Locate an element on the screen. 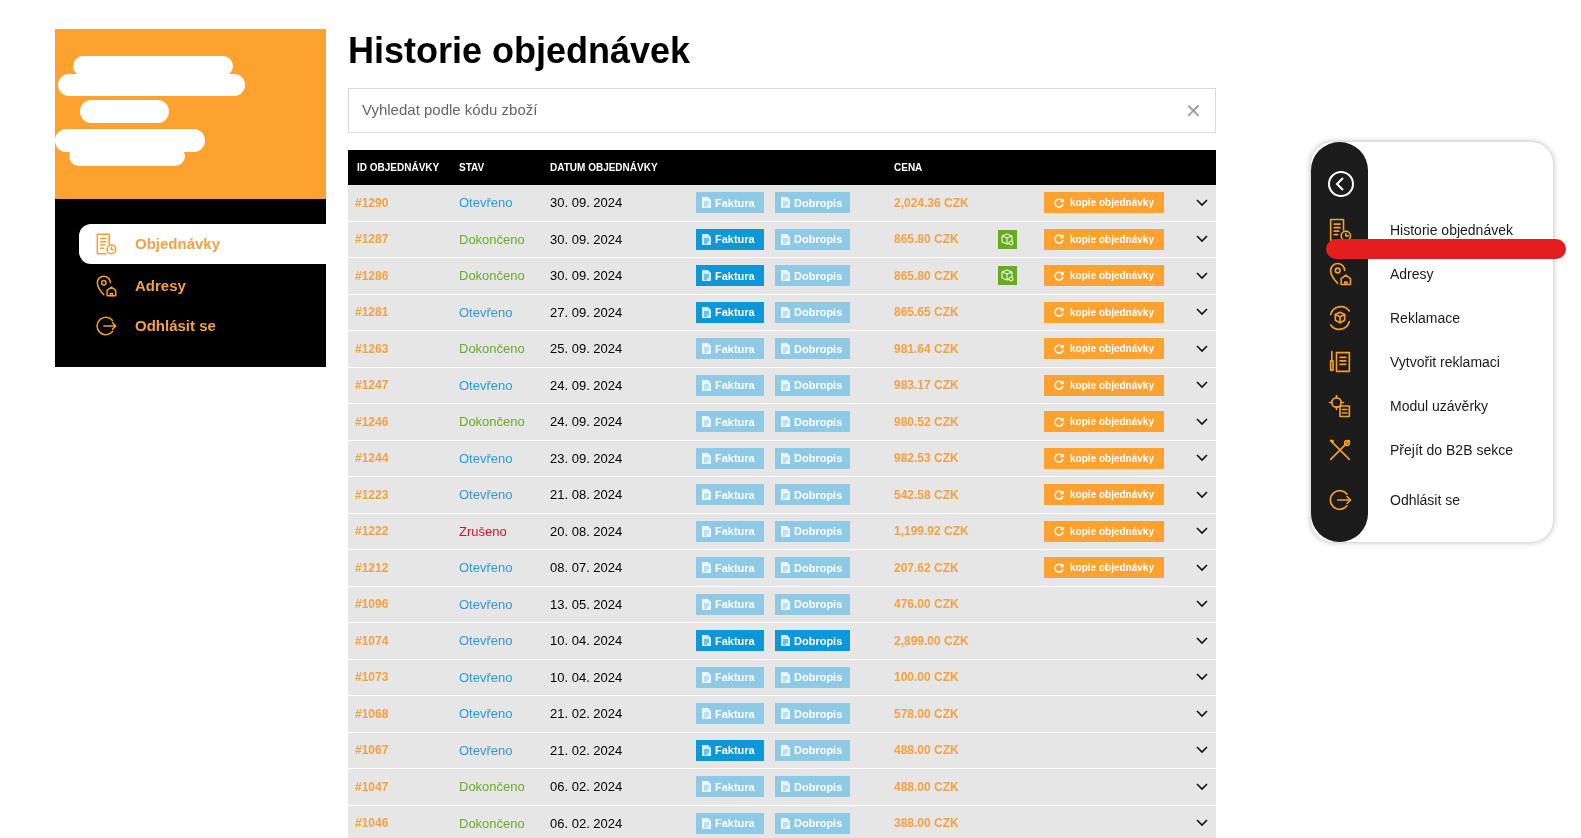 The height and width of the screenshot is (838, 1581). order-id-link: #1212 is located at coordinates (403, 567).